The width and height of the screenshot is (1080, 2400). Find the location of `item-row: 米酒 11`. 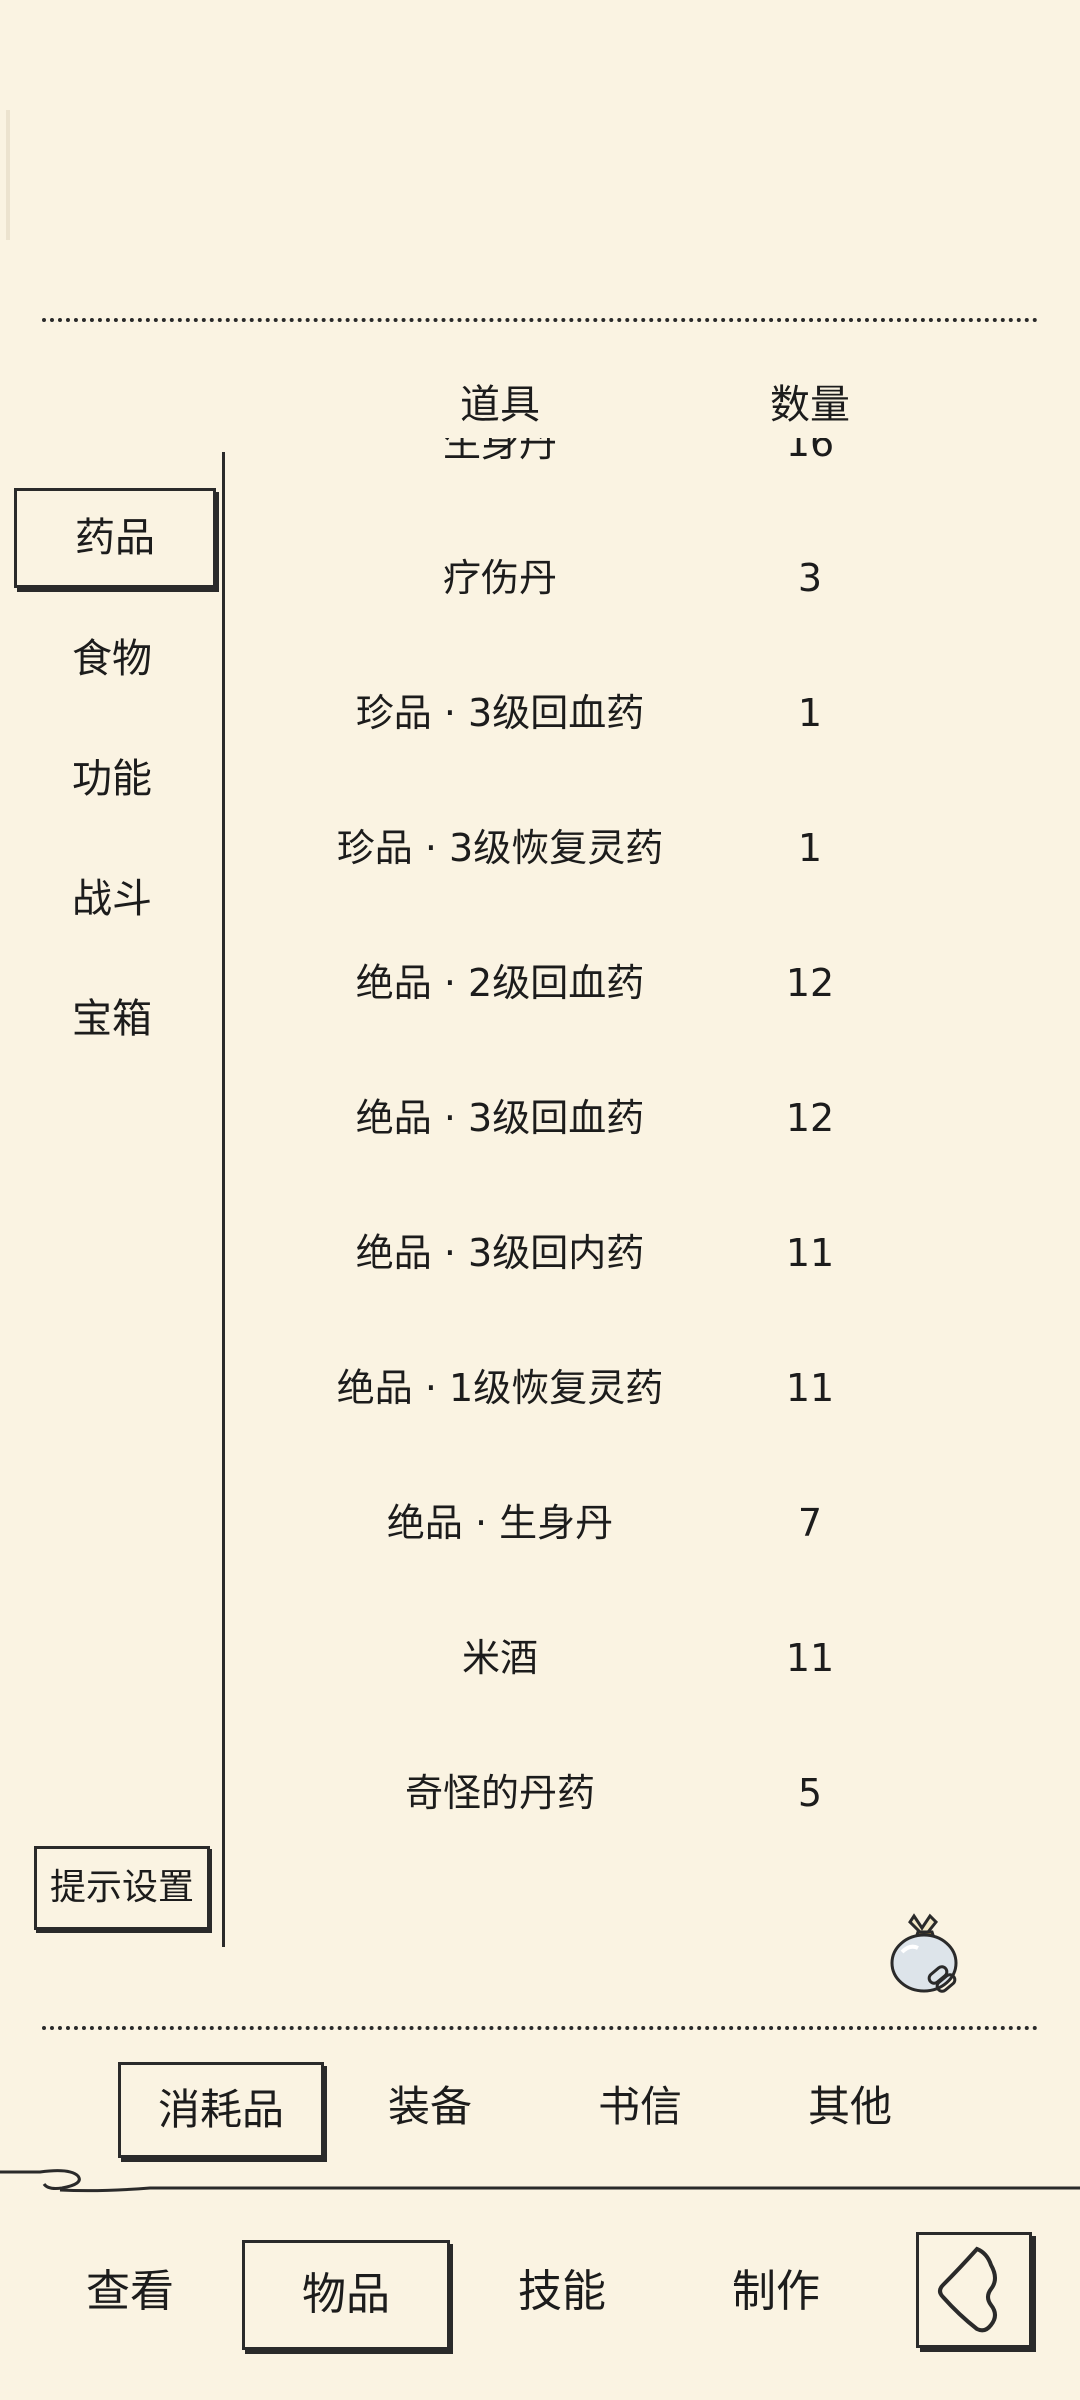

item-row: 米酒 11 is located at coordinates (655, 1658).